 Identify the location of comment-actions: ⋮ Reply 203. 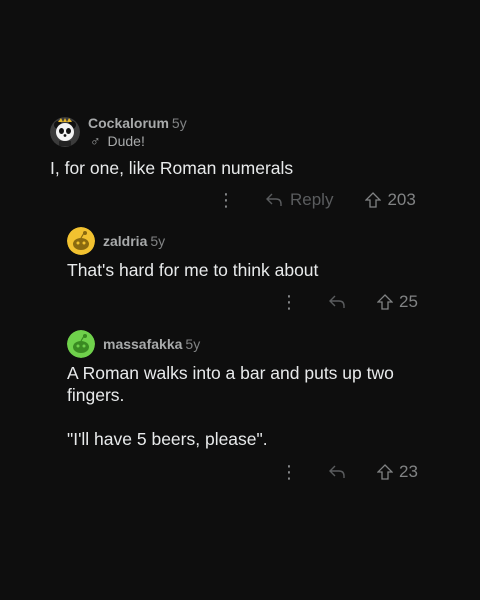
(316, 200).